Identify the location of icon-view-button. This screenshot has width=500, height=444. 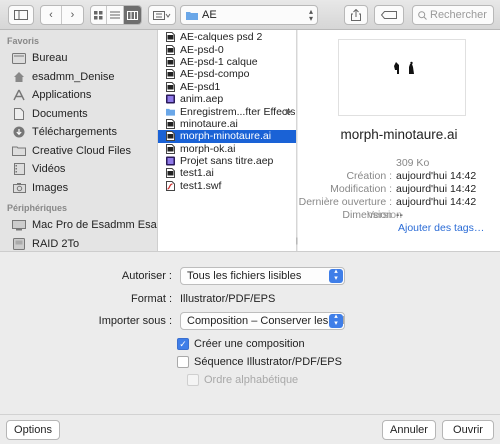
(99, 15).